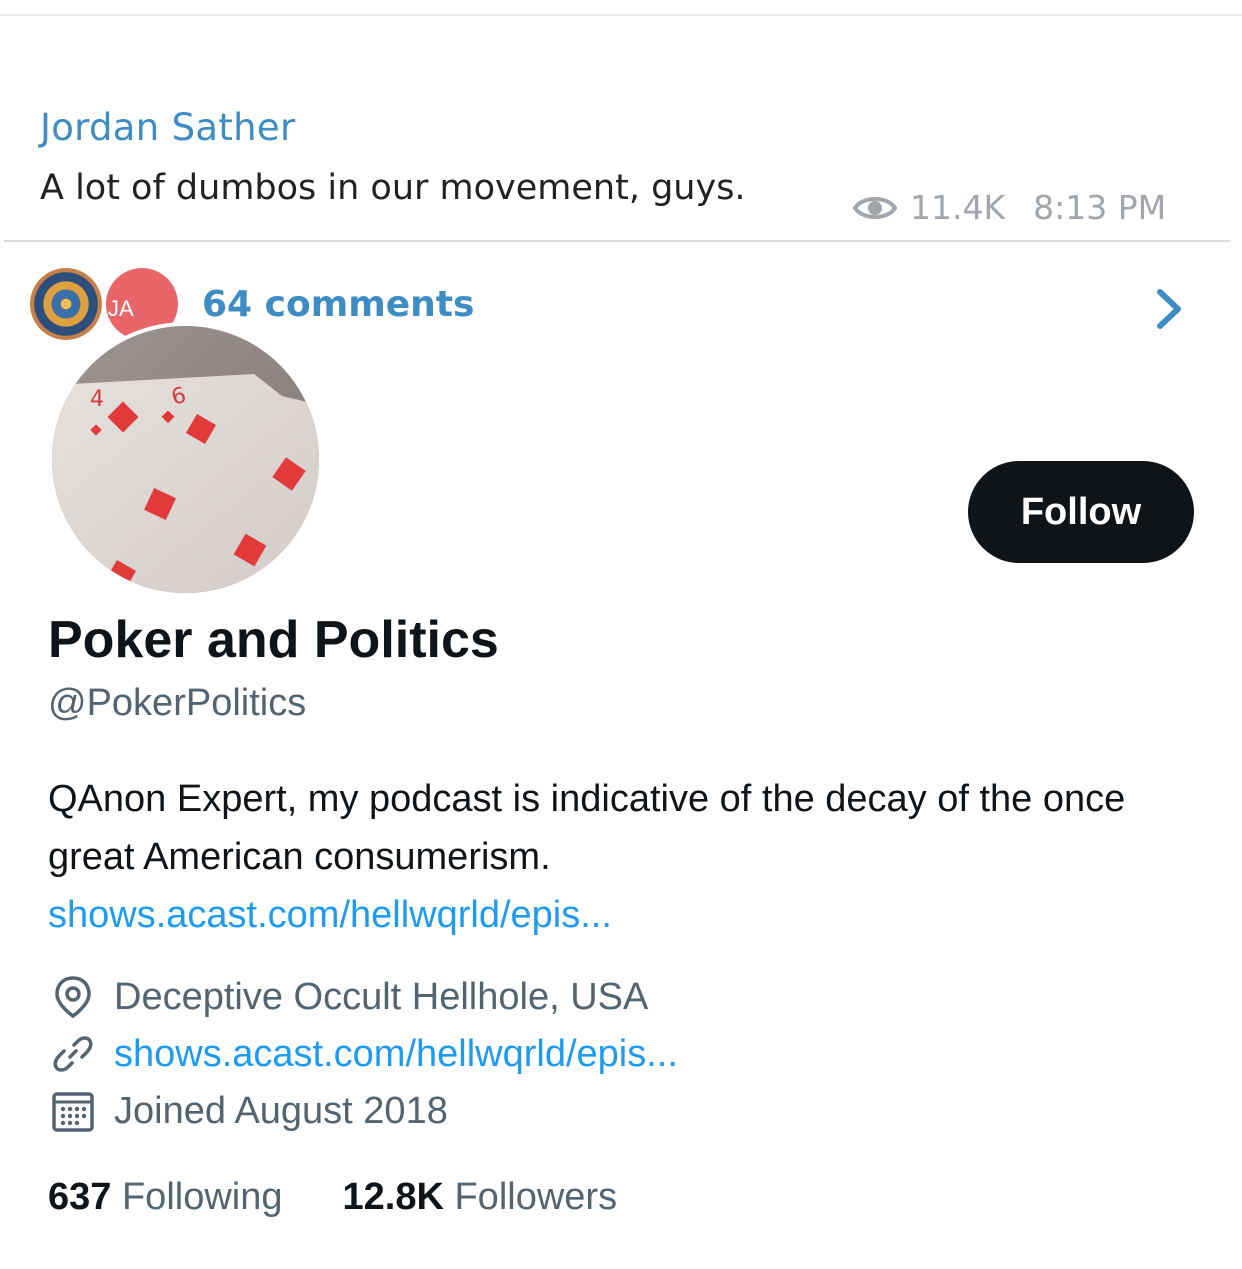 The image size is (1242, 1269). I want to click on profile-join-date: Joined August 2018, so click(249, 1111).